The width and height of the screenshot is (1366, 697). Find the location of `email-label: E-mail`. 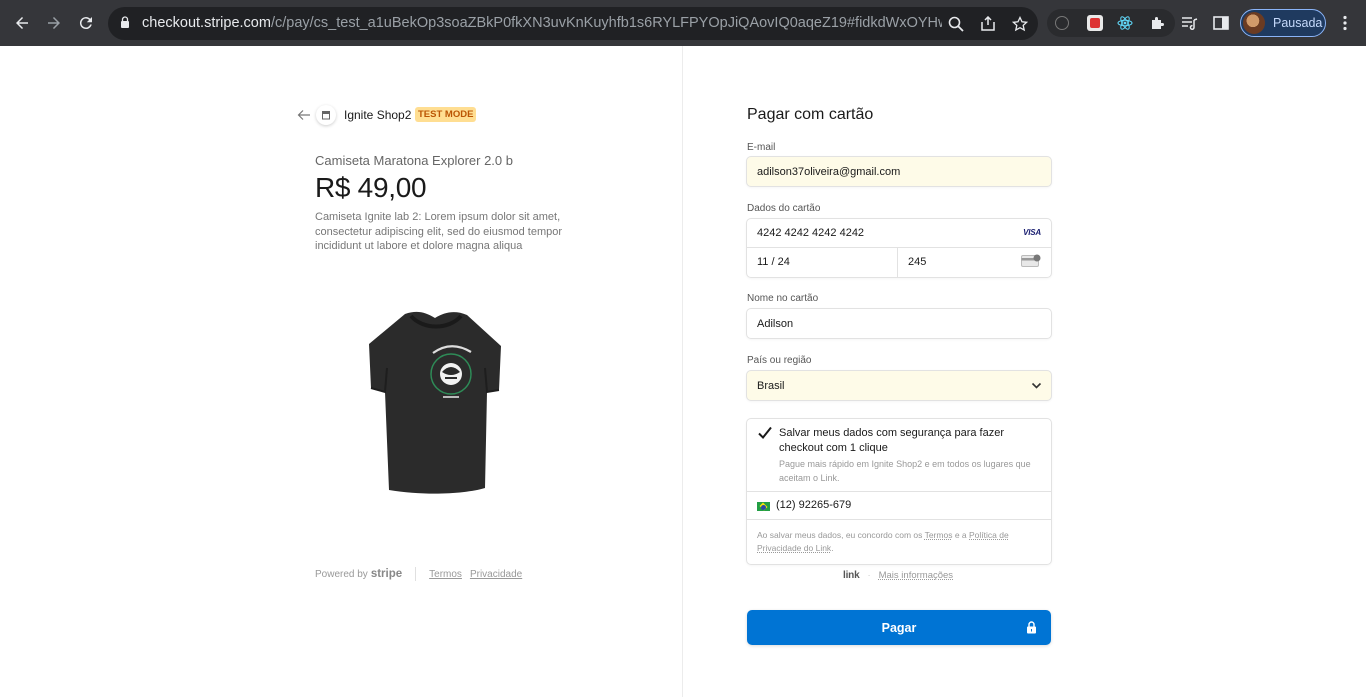

email-label: E-mail is located at coordinates (761, 147).